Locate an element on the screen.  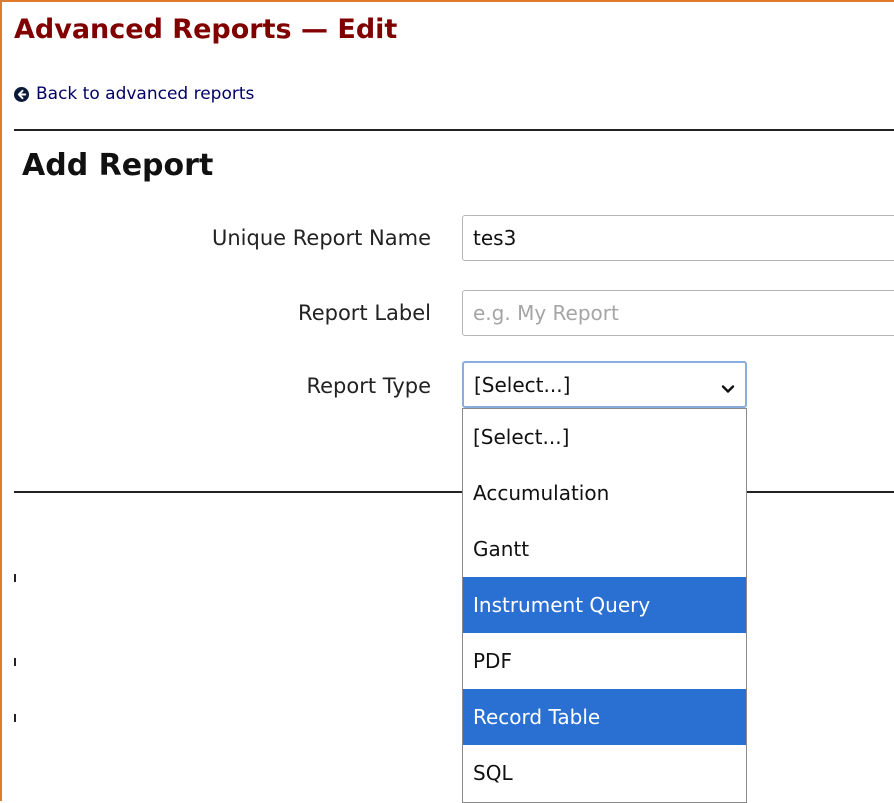
report-type-option: PDF is located at coordinates (604, 661).